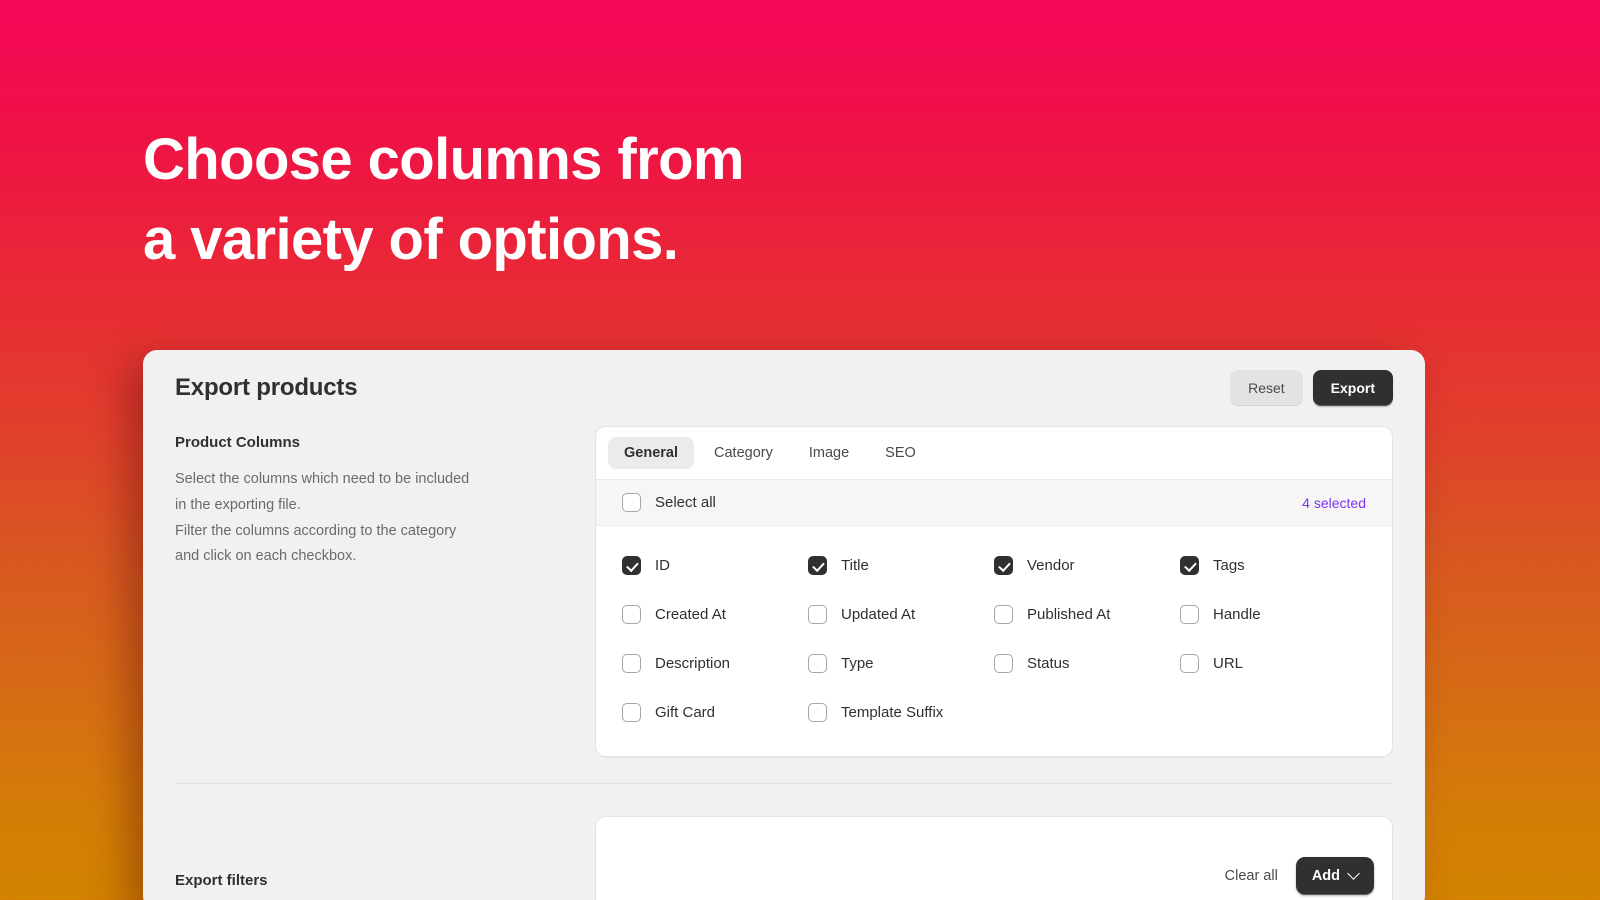  Describe the element at coordinates (685, 712) in the screenshot. I see `column-option-label: Gift Card` at that location.